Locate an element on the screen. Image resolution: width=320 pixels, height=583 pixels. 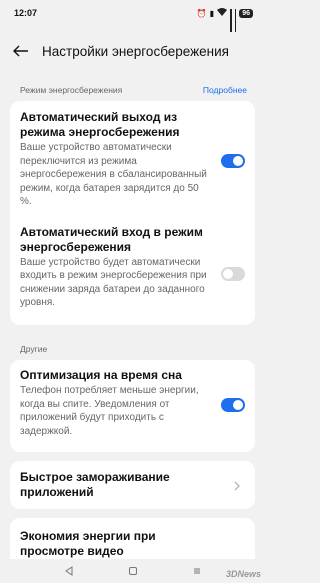
status-icons: ⏰ ▮ 96 is located at coordinates (224, 20).